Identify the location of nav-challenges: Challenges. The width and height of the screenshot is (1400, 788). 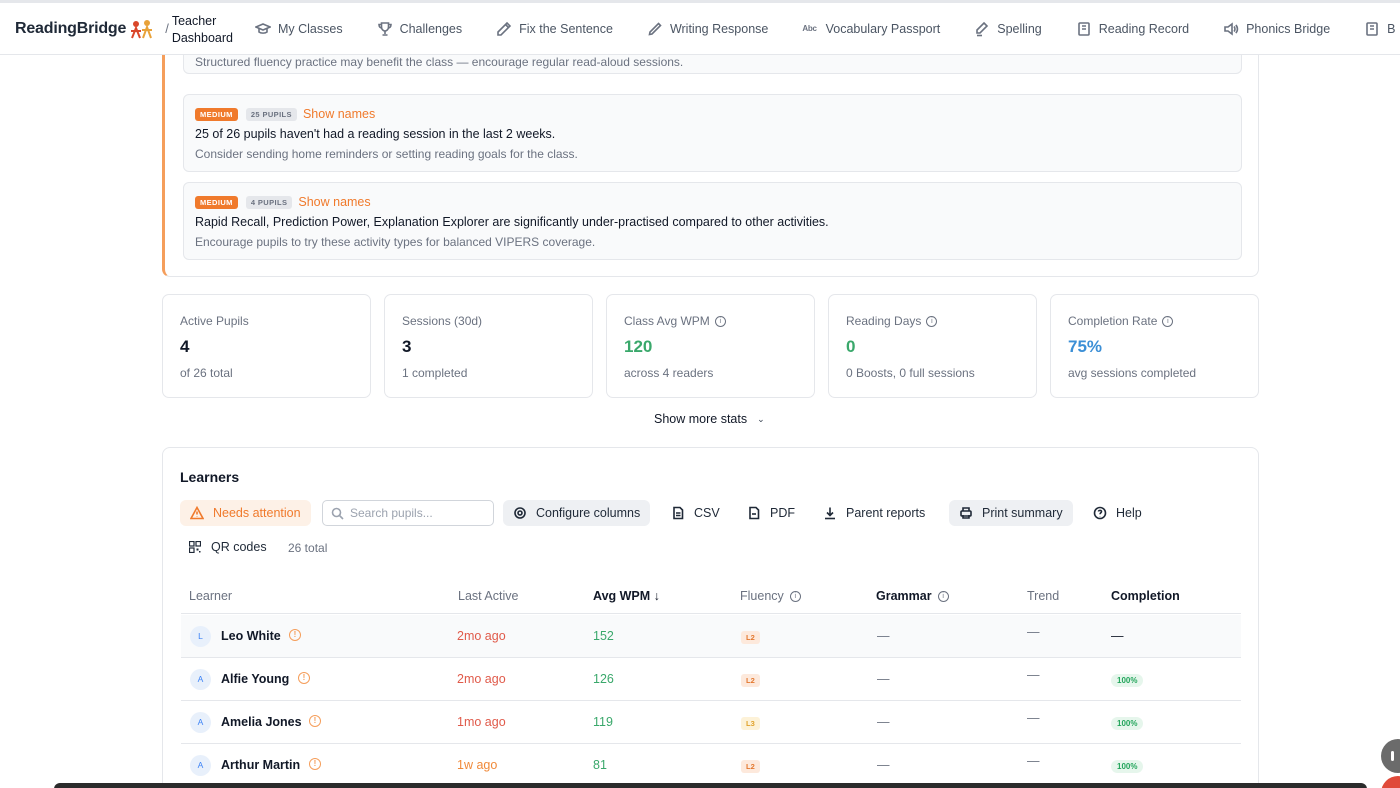
(420, 29).